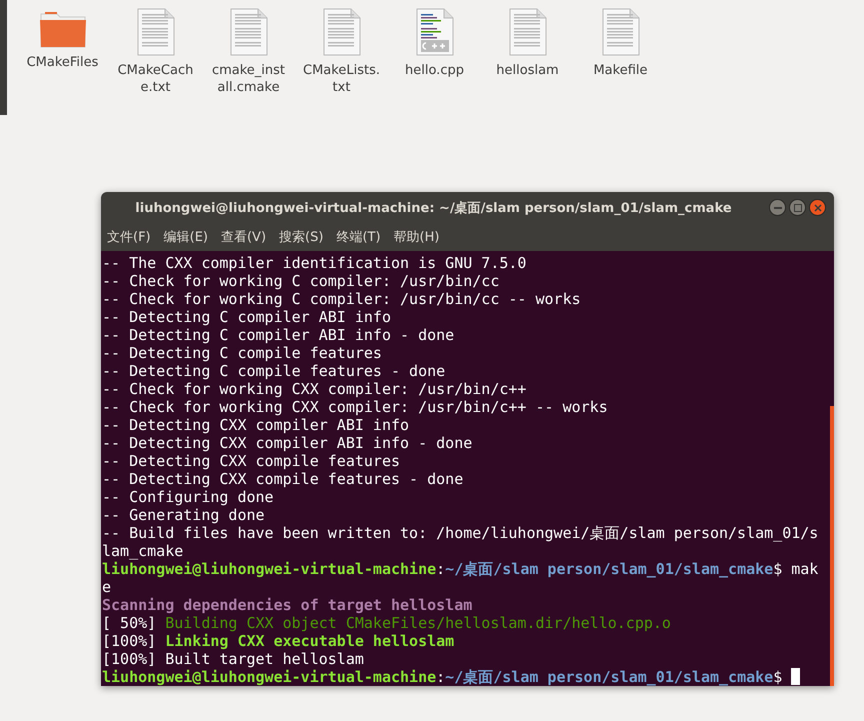 This screenshot has height=721, width=864. Describe the element at coordinates (279, 641) in the screenshot. I see `terminal-line: [100%] Linking CXX executable helloslam` at that location.